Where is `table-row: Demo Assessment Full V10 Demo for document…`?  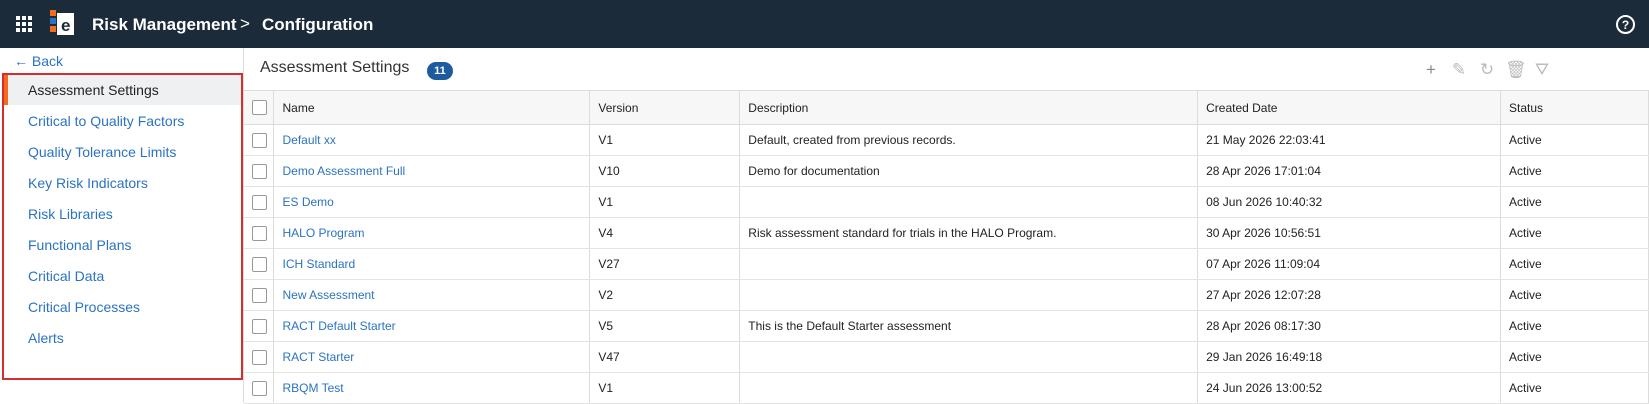 table-row: Demo Assessment Full V10 Demo for document… is located at coordinates (946, 171).